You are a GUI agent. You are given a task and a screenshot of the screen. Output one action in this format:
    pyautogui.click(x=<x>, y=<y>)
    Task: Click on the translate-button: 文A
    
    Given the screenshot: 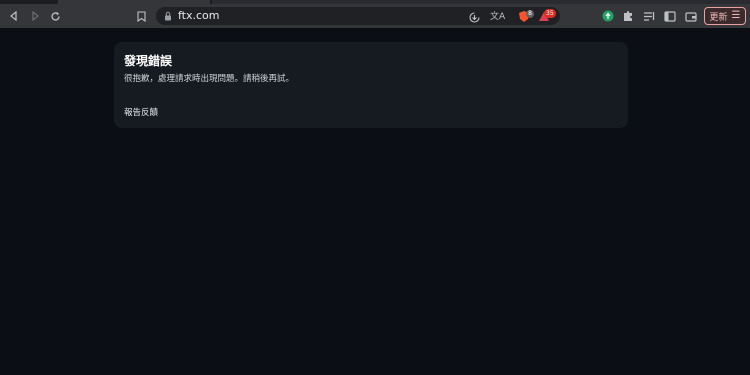 What is the action you would take?
    pyautogui.click(x=497, y=15)
    